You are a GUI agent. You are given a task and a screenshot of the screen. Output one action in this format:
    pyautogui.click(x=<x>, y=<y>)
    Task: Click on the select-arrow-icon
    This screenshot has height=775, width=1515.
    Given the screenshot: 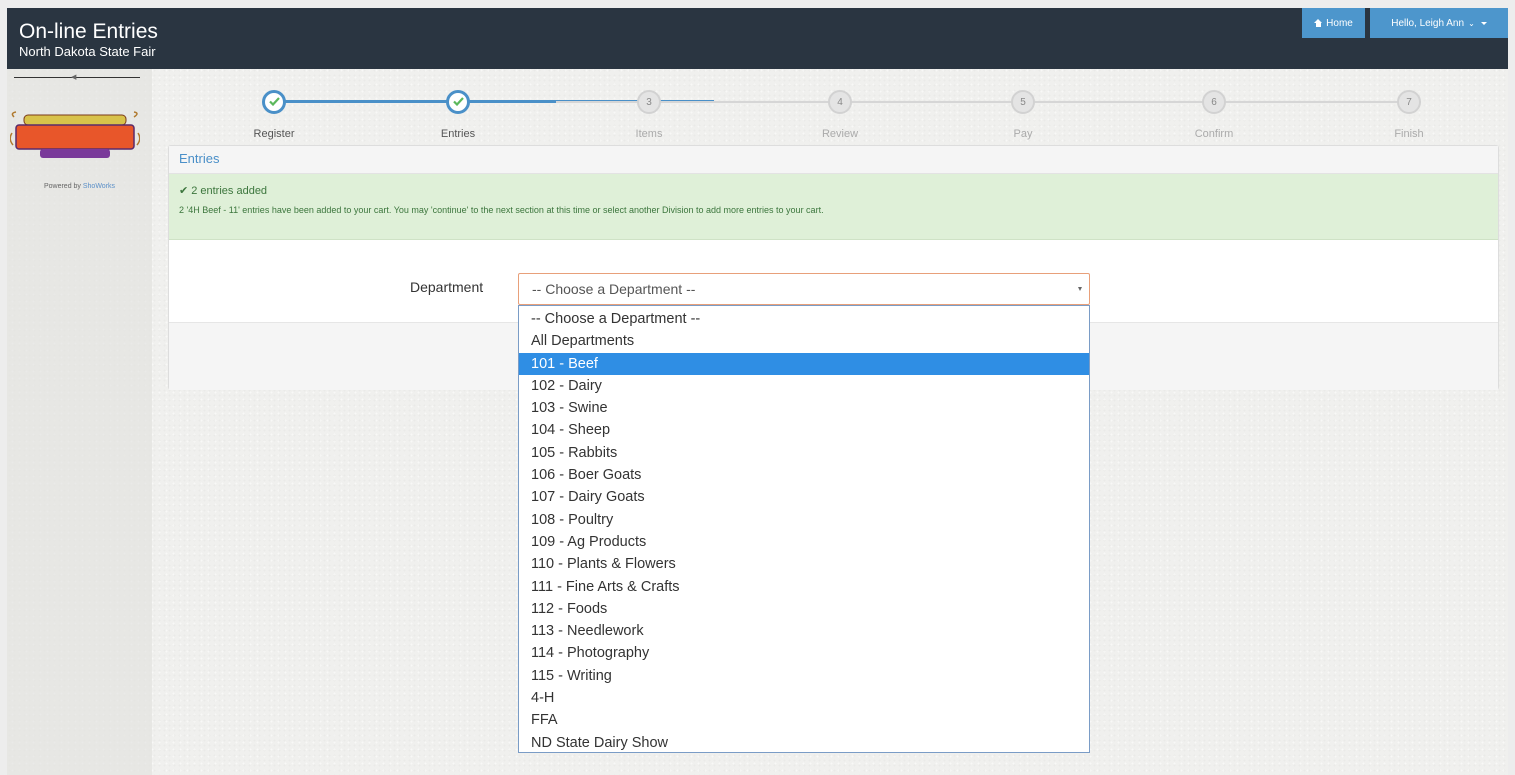 What is the action you would take?
    pyautogui.click(x=1080, y=289)
    